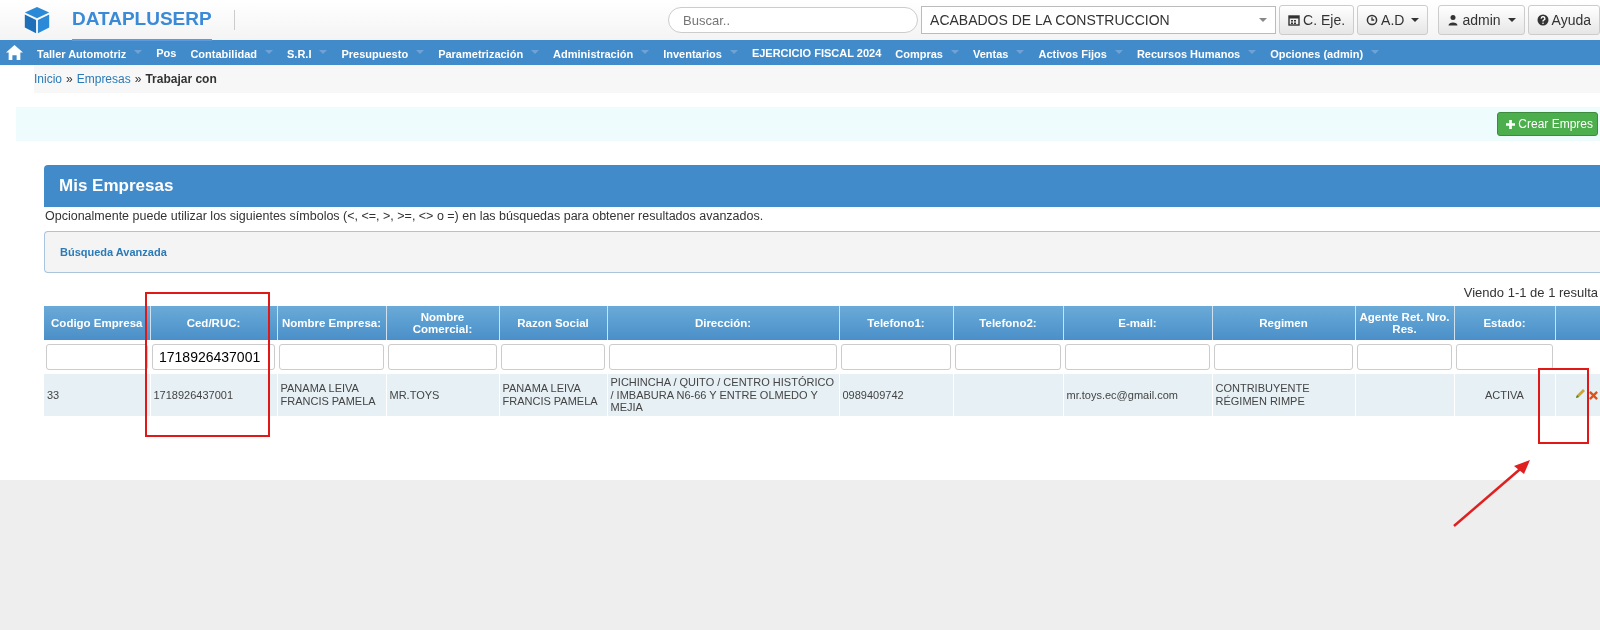  What do you see at coordinates (1294, 20) in the screenshot?
I see `calendar-icon` at bounding box center [1294, 20].